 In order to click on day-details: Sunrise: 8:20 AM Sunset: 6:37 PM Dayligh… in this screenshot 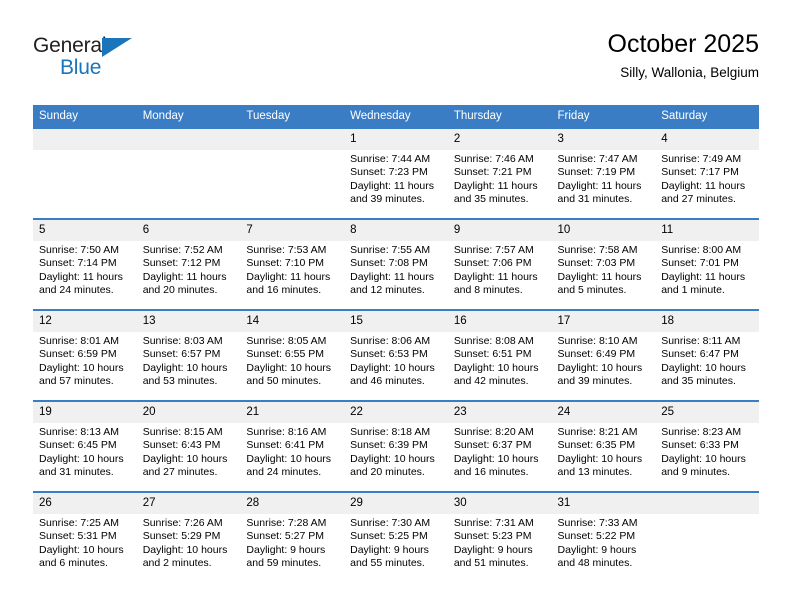, I will do `click(500, 451)`.